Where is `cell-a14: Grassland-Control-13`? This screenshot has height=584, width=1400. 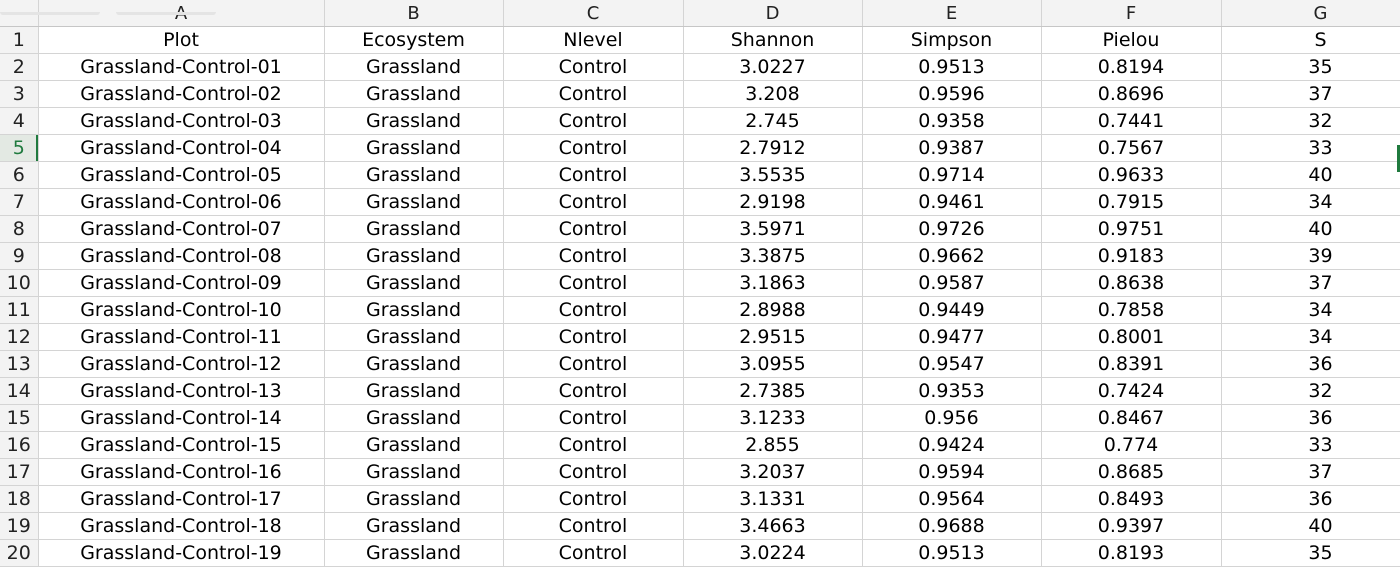
cell-a14: Grassland-Control-13 is located at coordinates (181, 391).